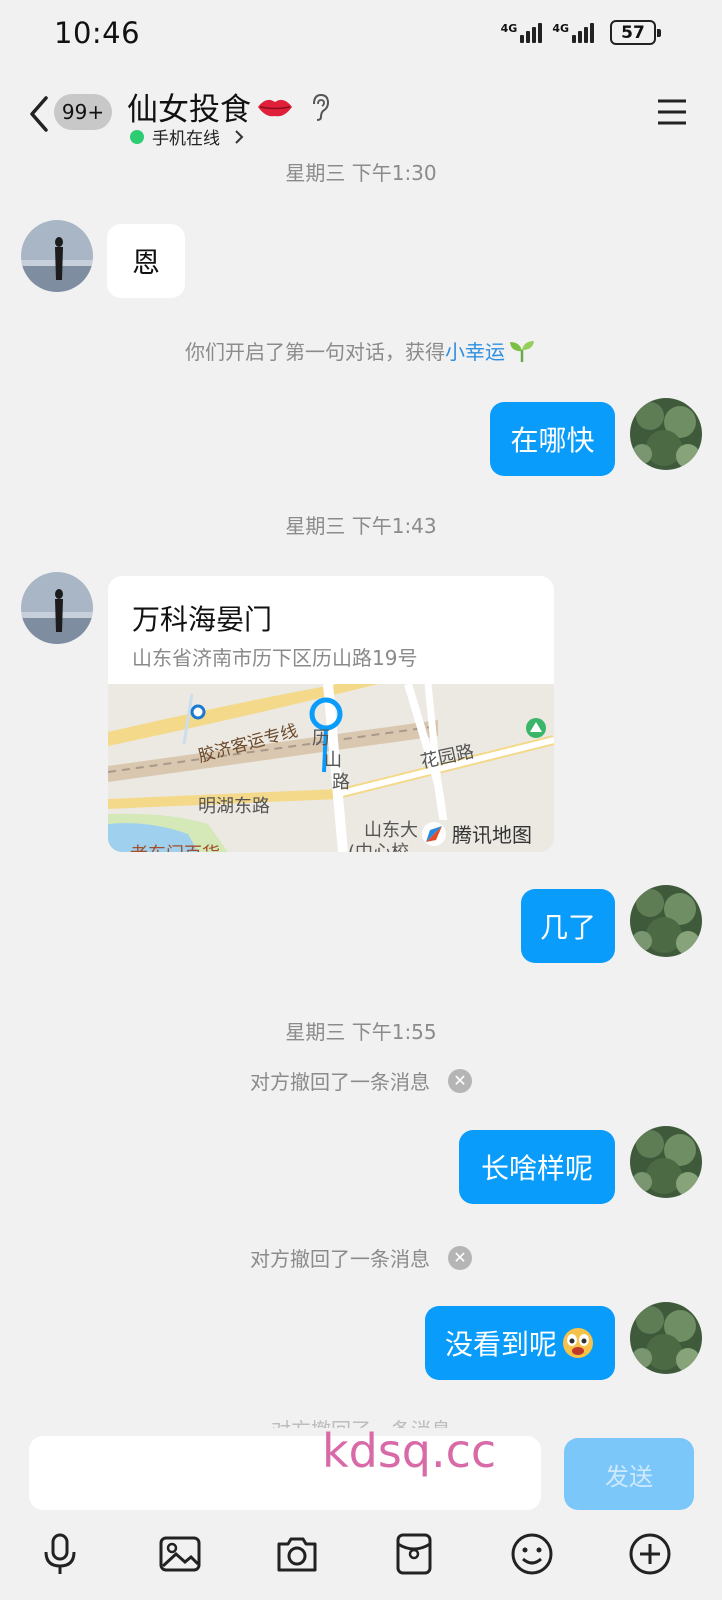 The height and width of the screenshot is (1600, 722). I want to click on emoji-picker-icon, so click(532, 1554).